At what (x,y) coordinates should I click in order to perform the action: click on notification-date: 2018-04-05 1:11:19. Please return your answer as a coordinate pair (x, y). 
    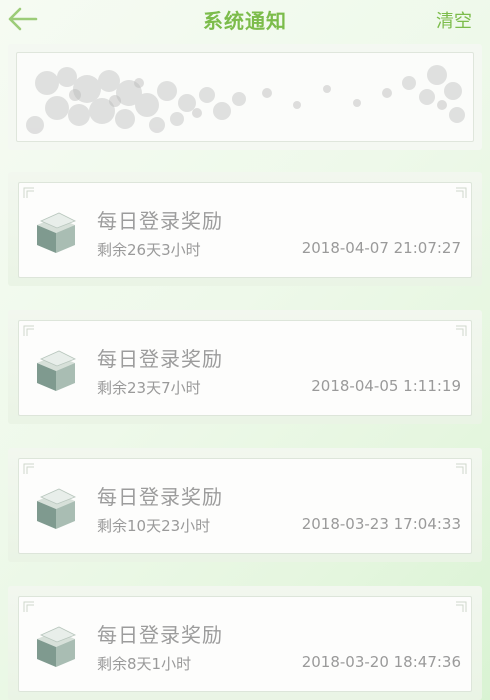
    Looking at the image, I should click on (386, 386).